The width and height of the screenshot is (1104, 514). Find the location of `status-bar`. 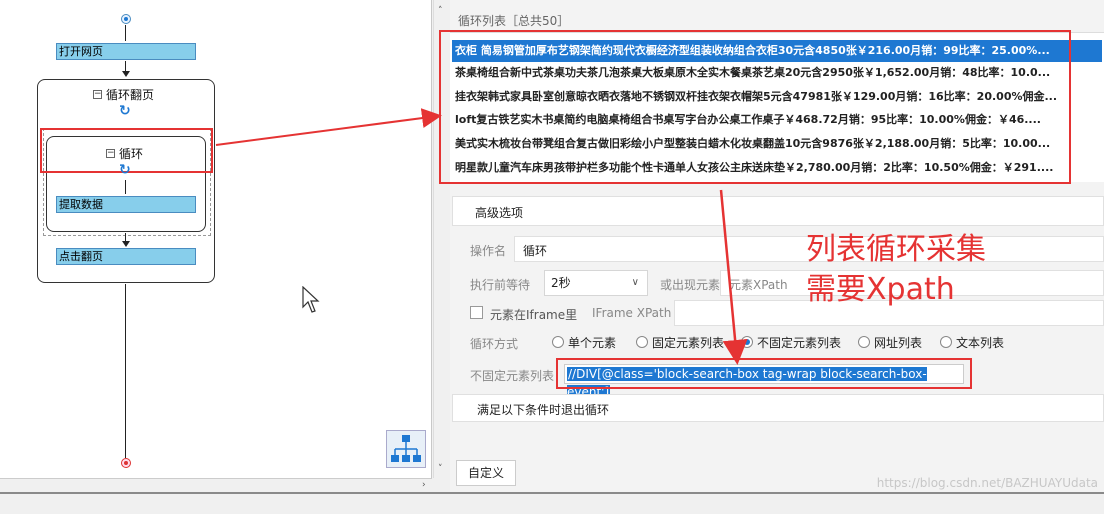

status-bar is located at coordinates (552, 503).